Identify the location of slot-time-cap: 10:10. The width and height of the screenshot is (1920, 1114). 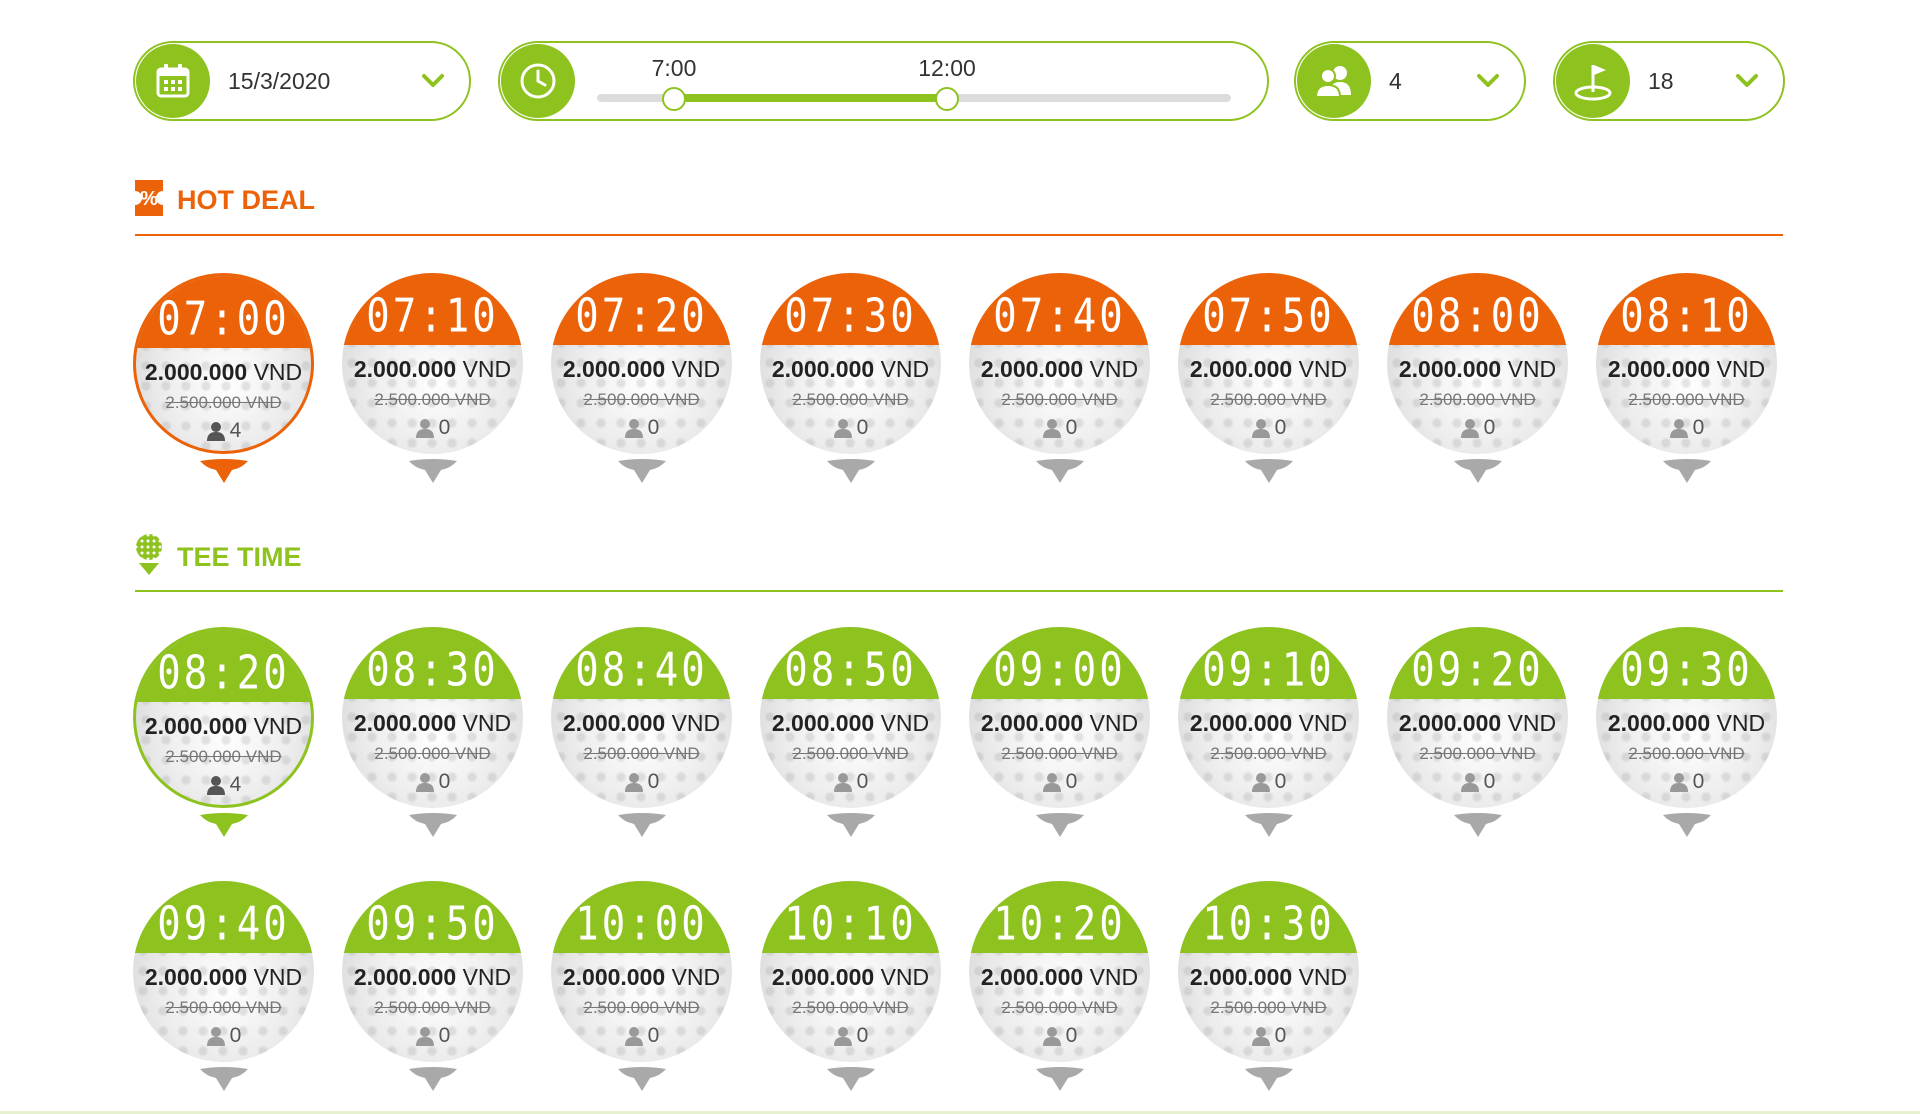
(850, 917).